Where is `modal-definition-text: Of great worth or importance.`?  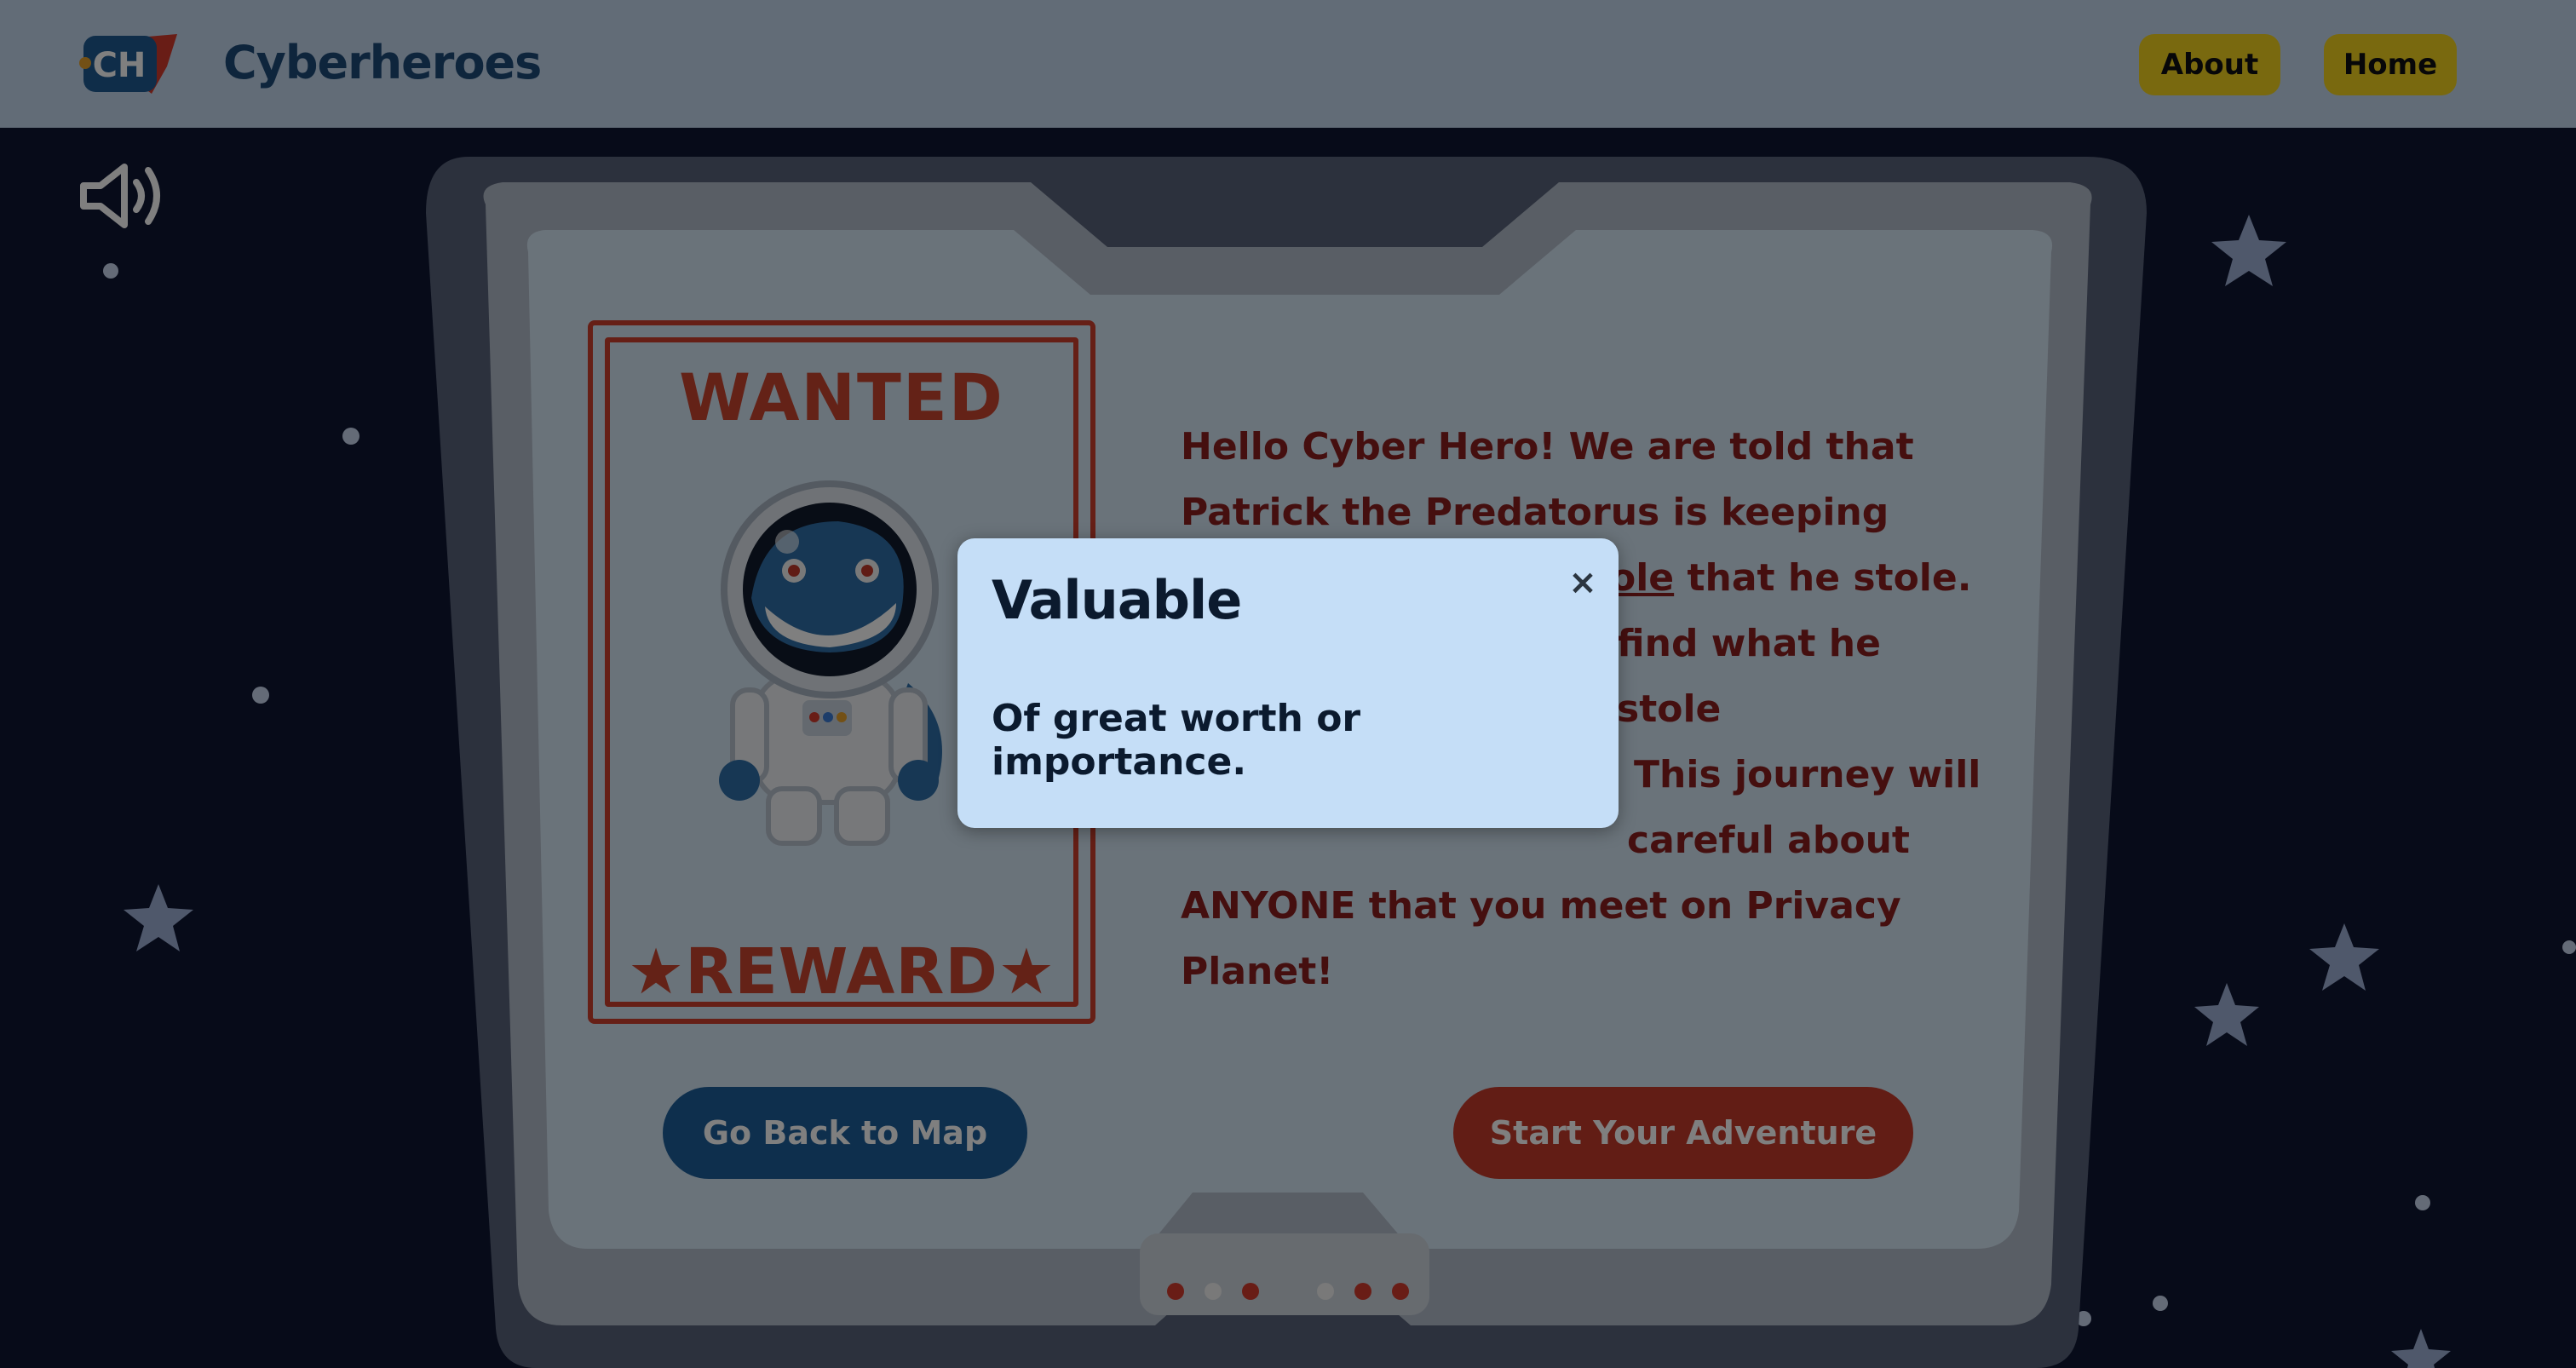 modal-definition-text: Of great worth or importance. is located at coordinates (1176, 740).